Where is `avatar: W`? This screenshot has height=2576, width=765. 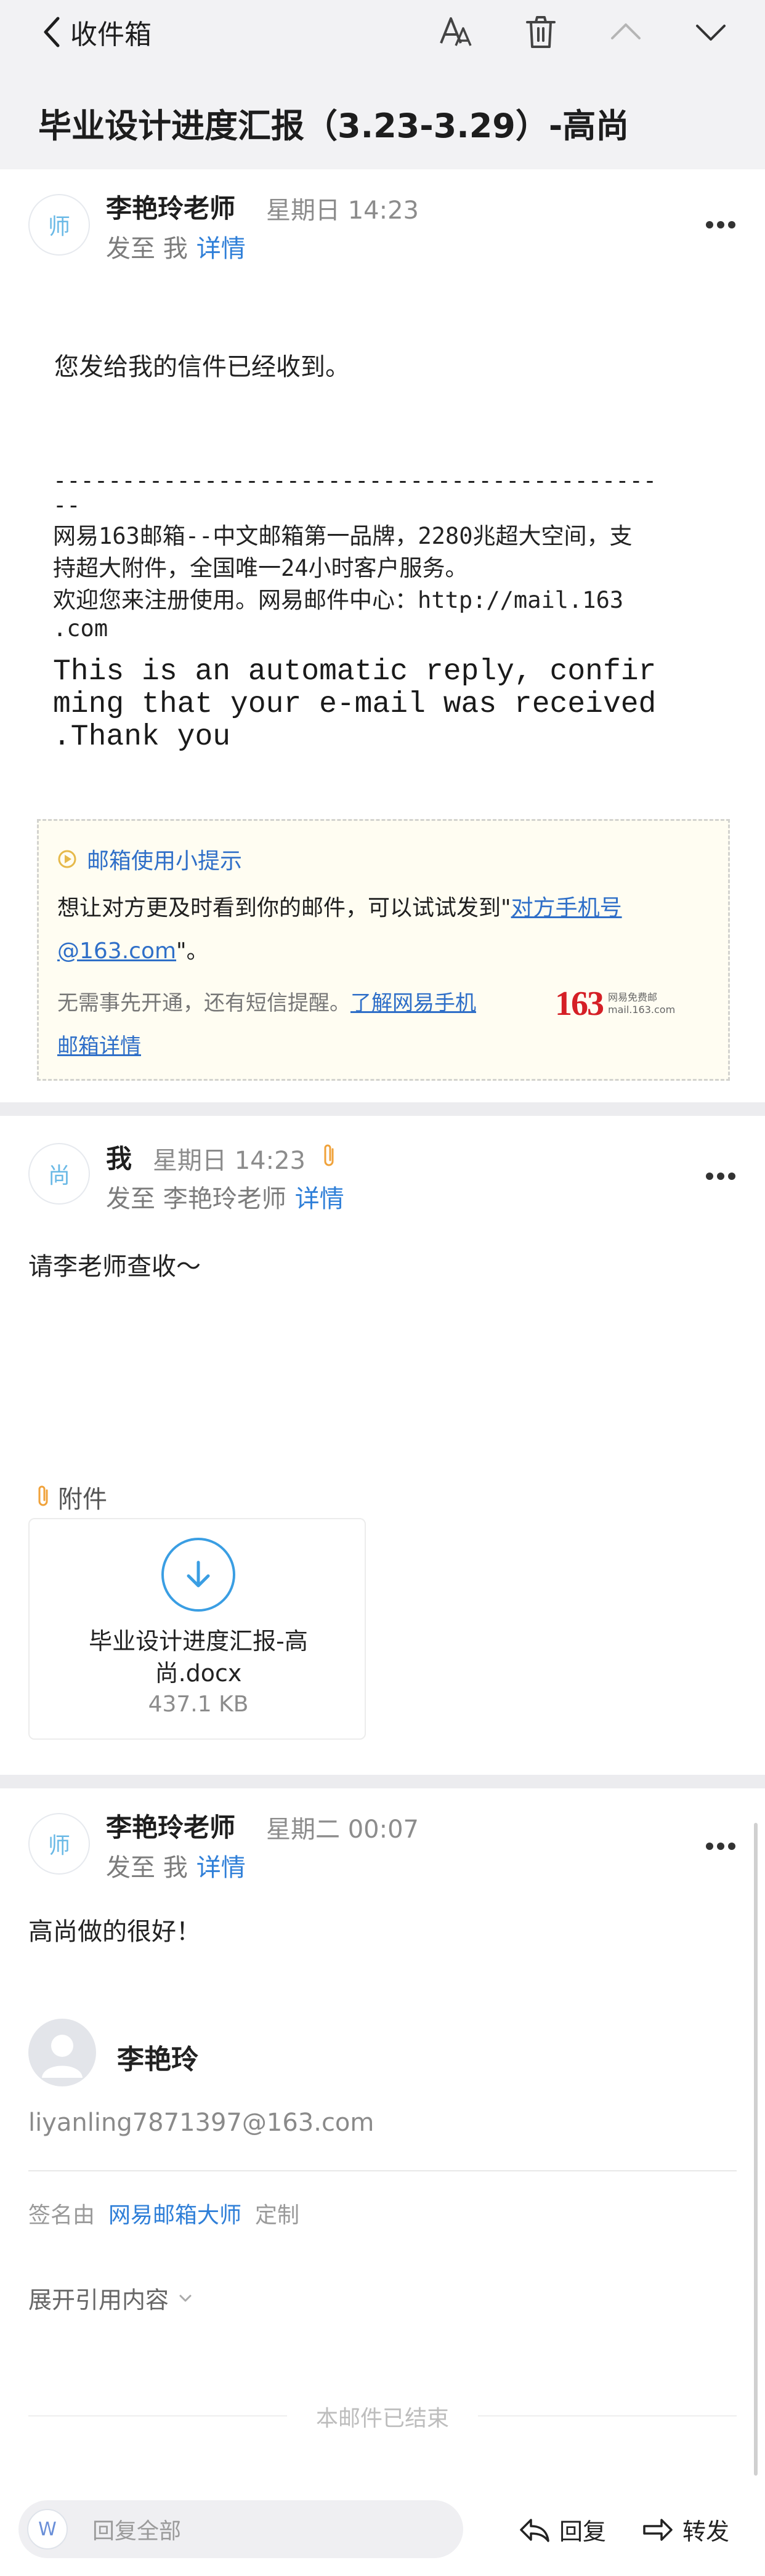
avatar: W is located at coordinates (47, 2529).